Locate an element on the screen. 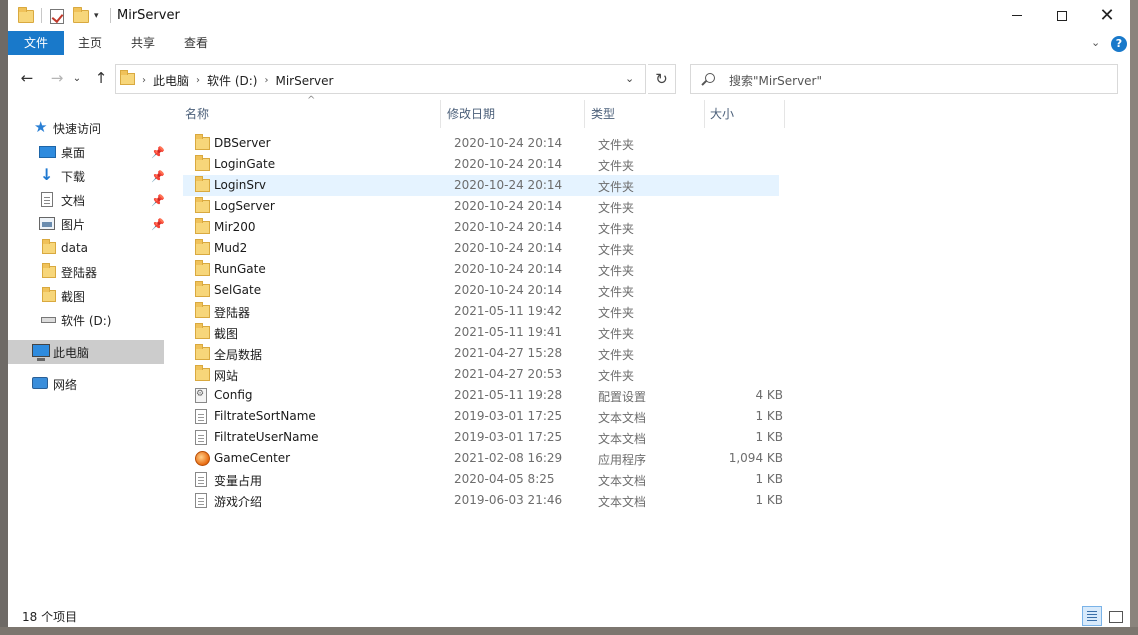  table-row: RunGate 2020-10-24 20:14 文件夹 is located at coordinates (481, 269).